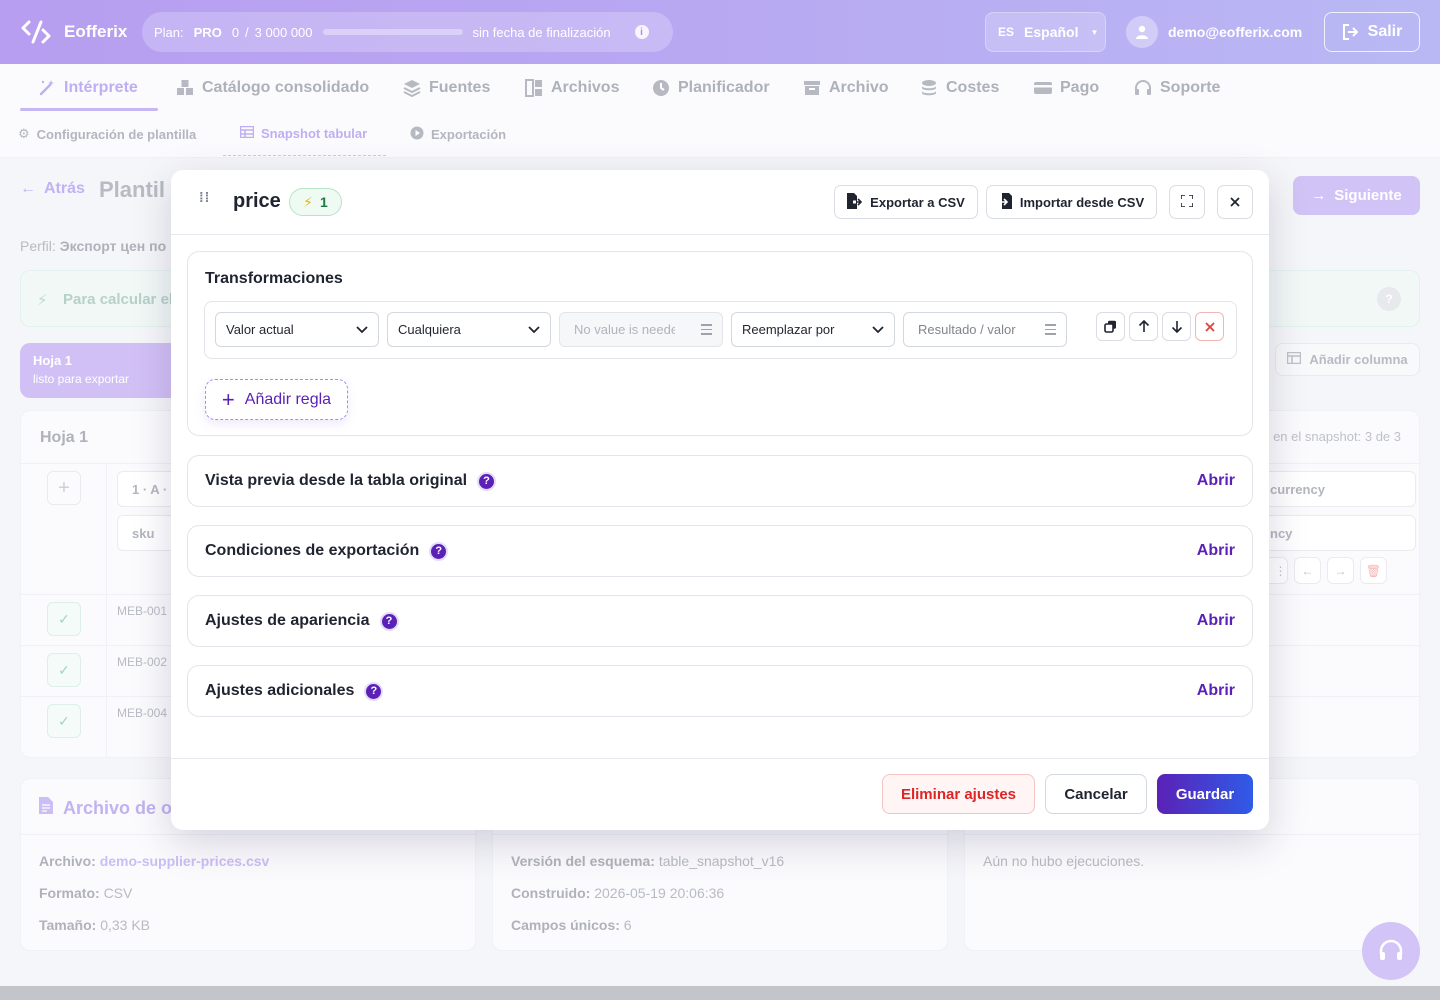  What do you see at coordinates (1094, 32) in the screenshot?
I see `chevron-down-icon: ▼` at bounding box center [1094, 32].